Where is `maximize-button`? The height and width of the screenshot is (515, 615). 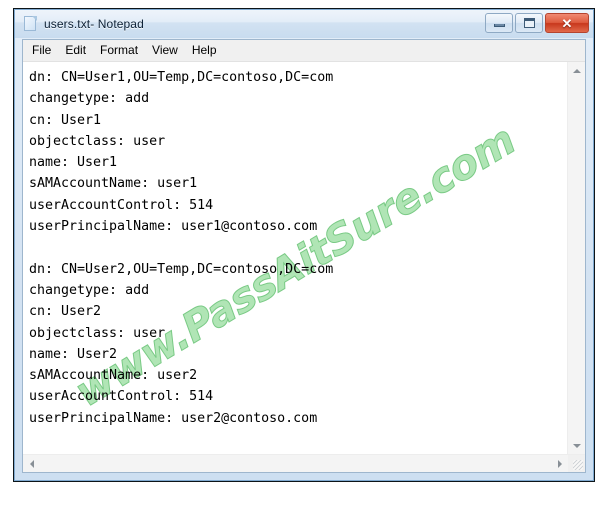
maximize-button is located at coordinates (529, 23).